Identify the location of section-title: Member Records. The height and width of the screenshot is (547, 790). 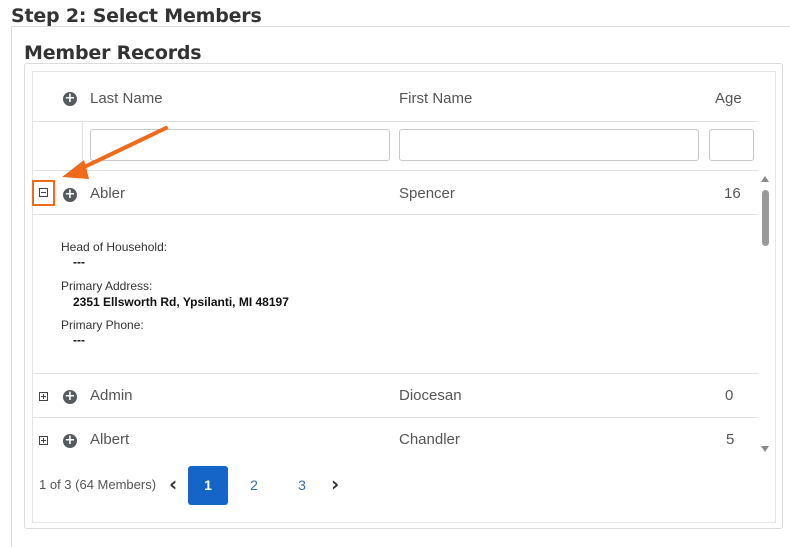
(113, 53).